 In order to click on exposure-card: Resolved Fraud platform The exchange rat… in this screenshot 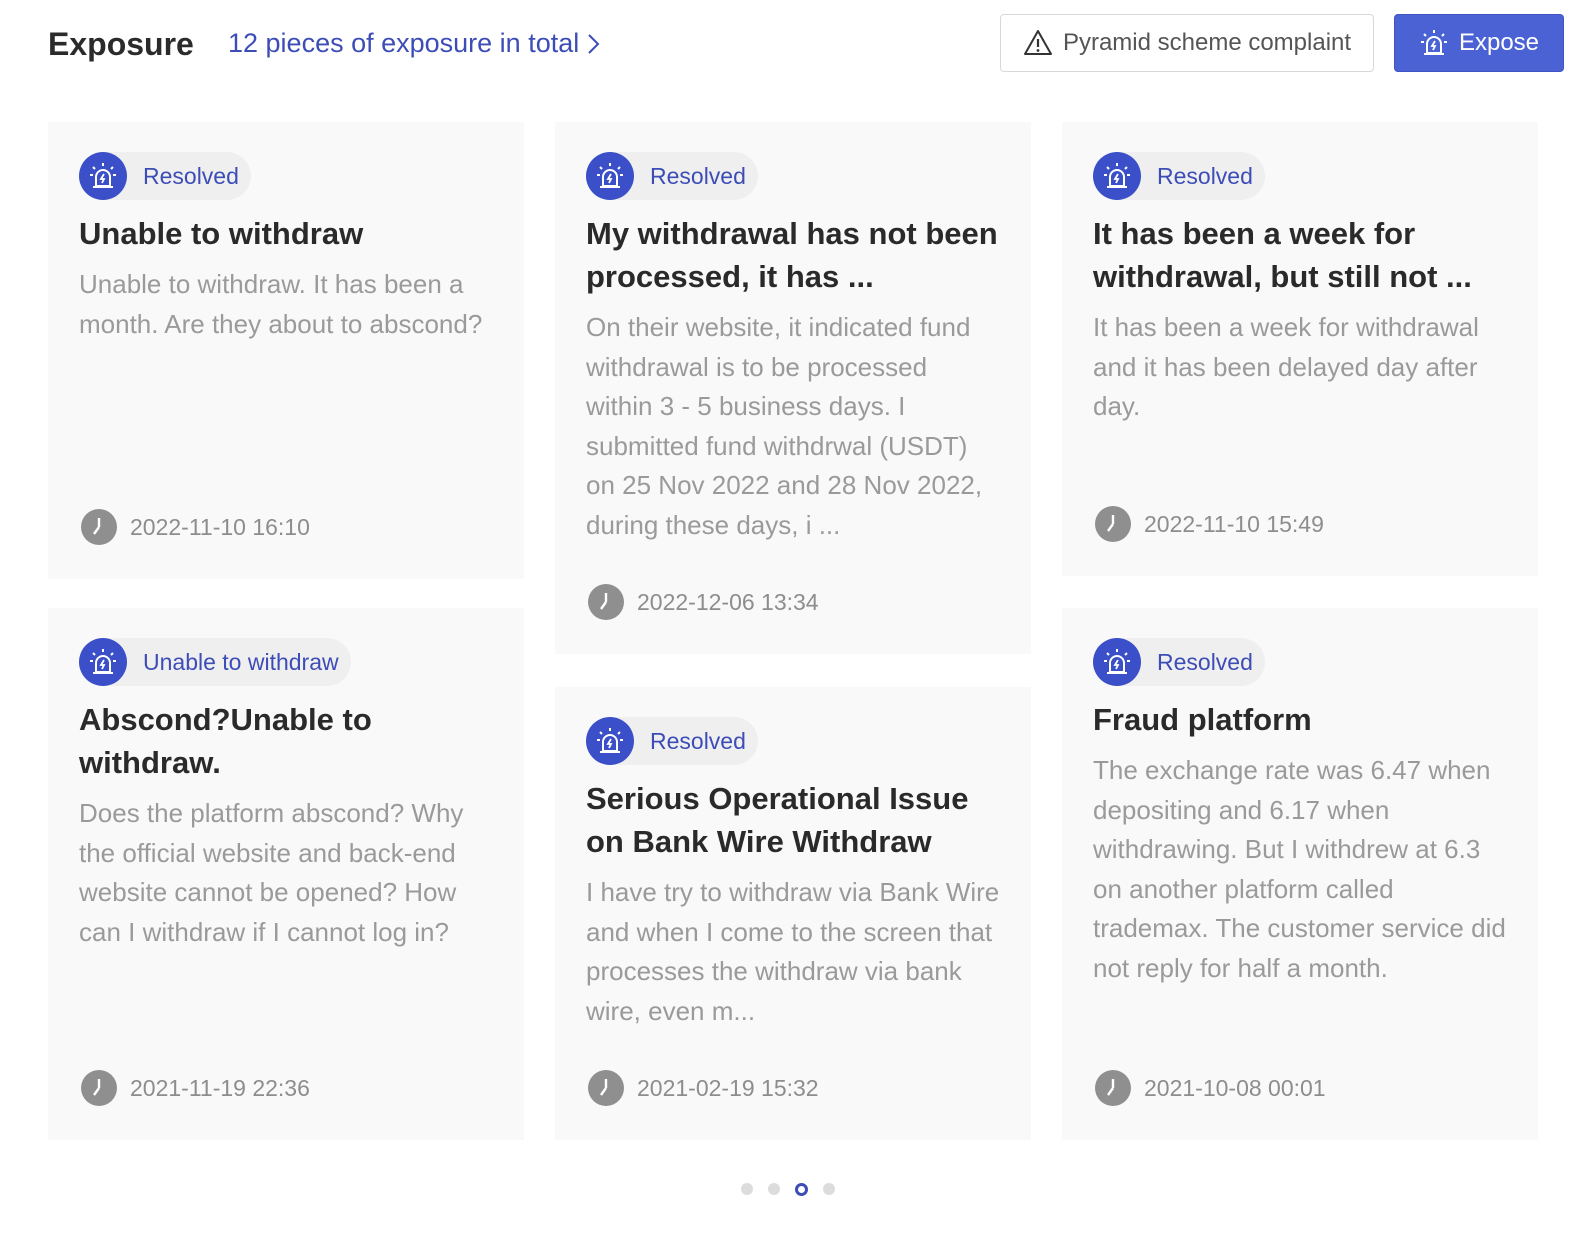, I will do `click(1300, 874)`.